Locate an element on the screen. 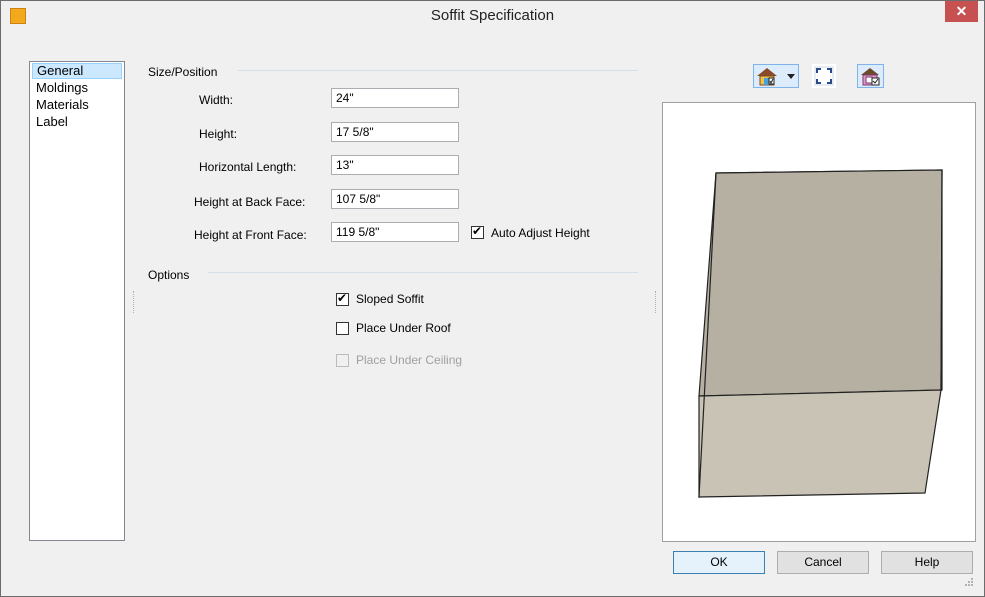  resize-grip-icon is located at coordinates (969, 582).